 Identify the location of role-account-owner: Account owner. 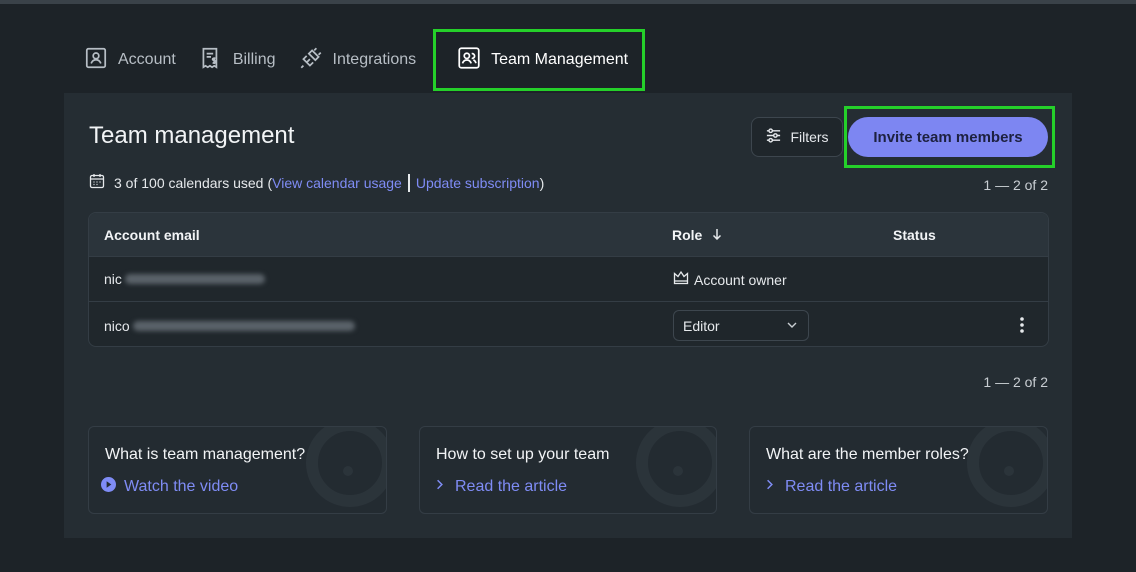
(730, 279).